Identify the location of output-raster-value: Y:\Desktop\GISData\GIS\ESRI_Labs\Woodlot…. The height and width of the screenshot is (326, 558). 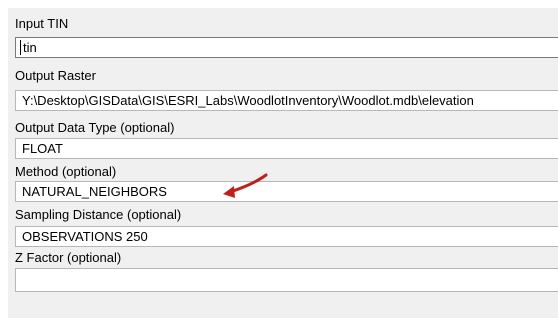
(248, 100).